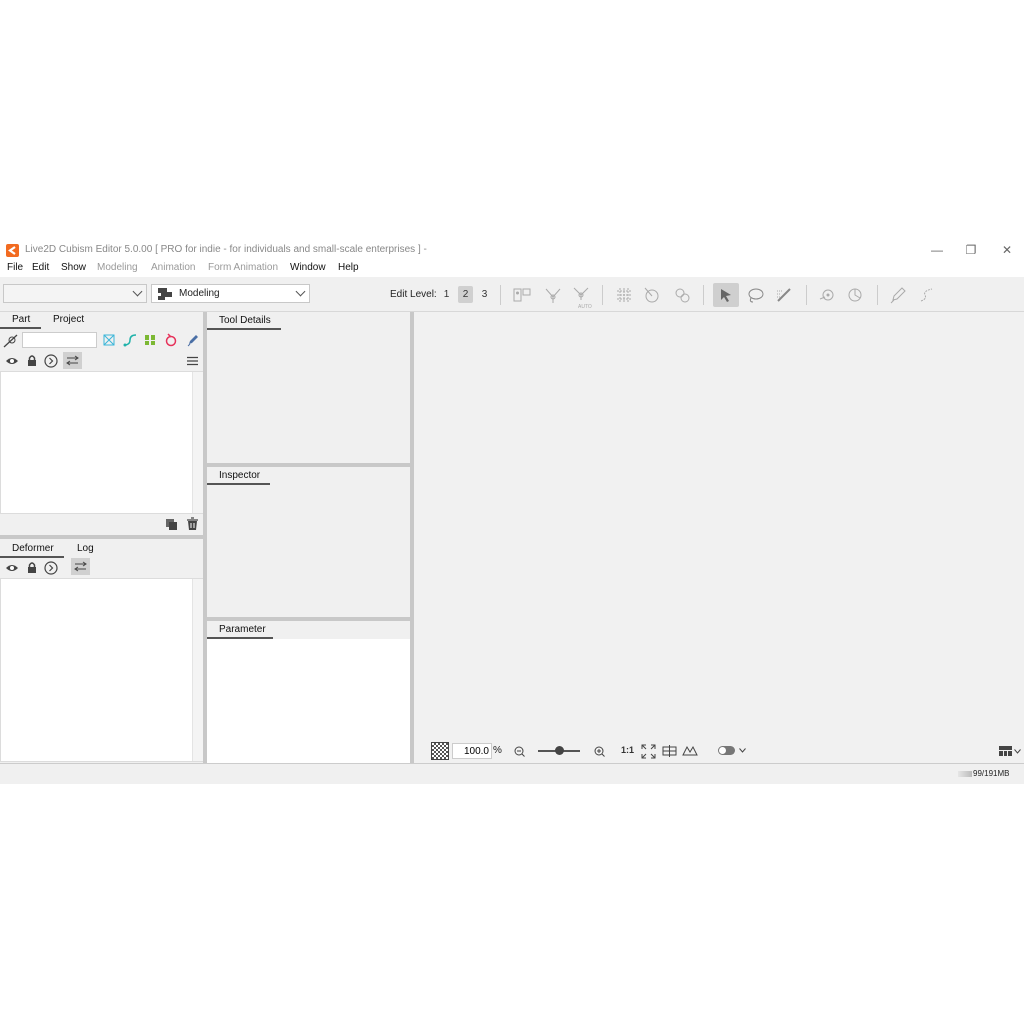 Image resolution: width=1024 pixels, height=1024 pixels. Describe the element at coordinates (1007, 250) in the screenshot. I see `close-button: ✕` at that location.